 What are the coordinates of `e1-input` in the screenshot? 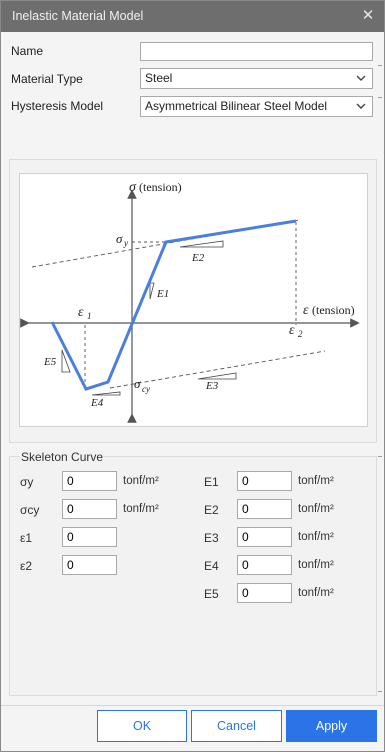 It's located at (264, 481).